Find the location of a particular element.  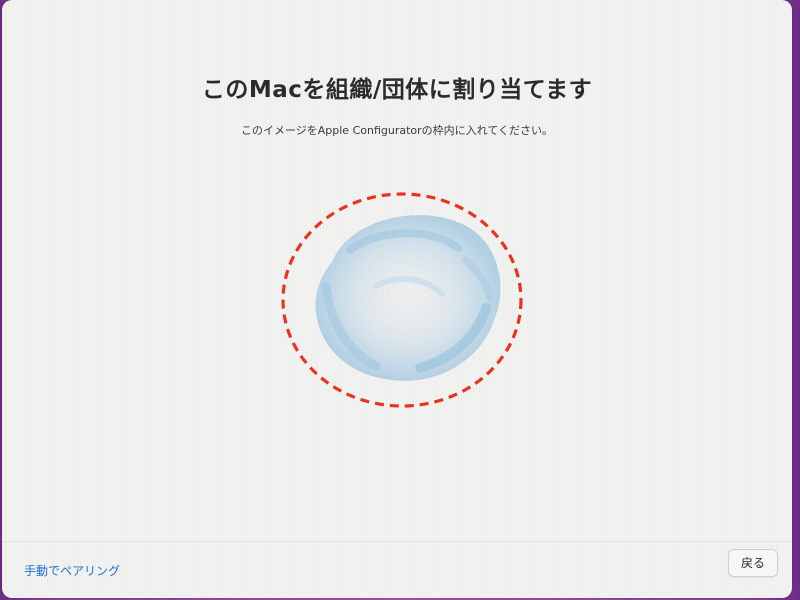

scanner-area is located at coordinates (402, 300).